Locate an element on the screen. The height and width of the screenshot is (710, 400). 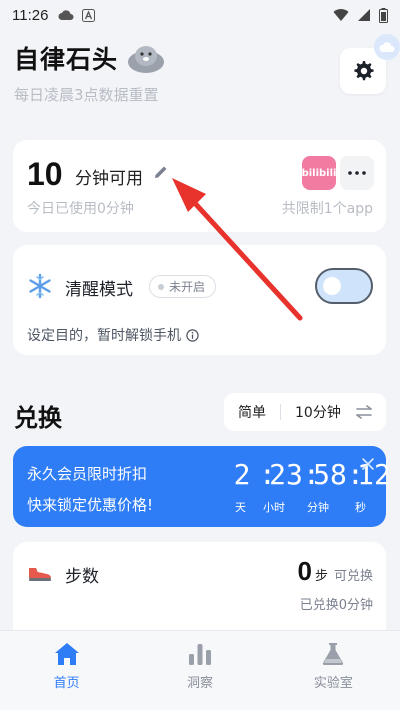
focus-mode-title: 清醒模式 is located at coordinates (99, 290).